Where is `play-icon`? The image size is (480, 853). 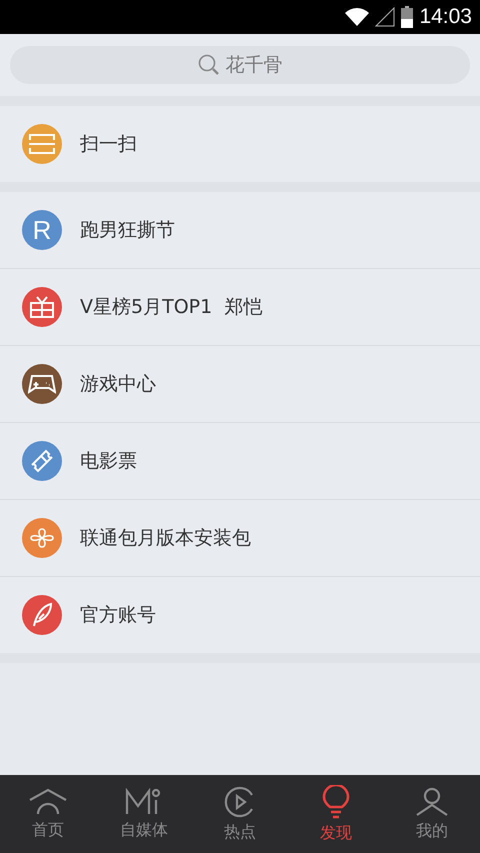 play-icon is located at coordinates (240, 802).